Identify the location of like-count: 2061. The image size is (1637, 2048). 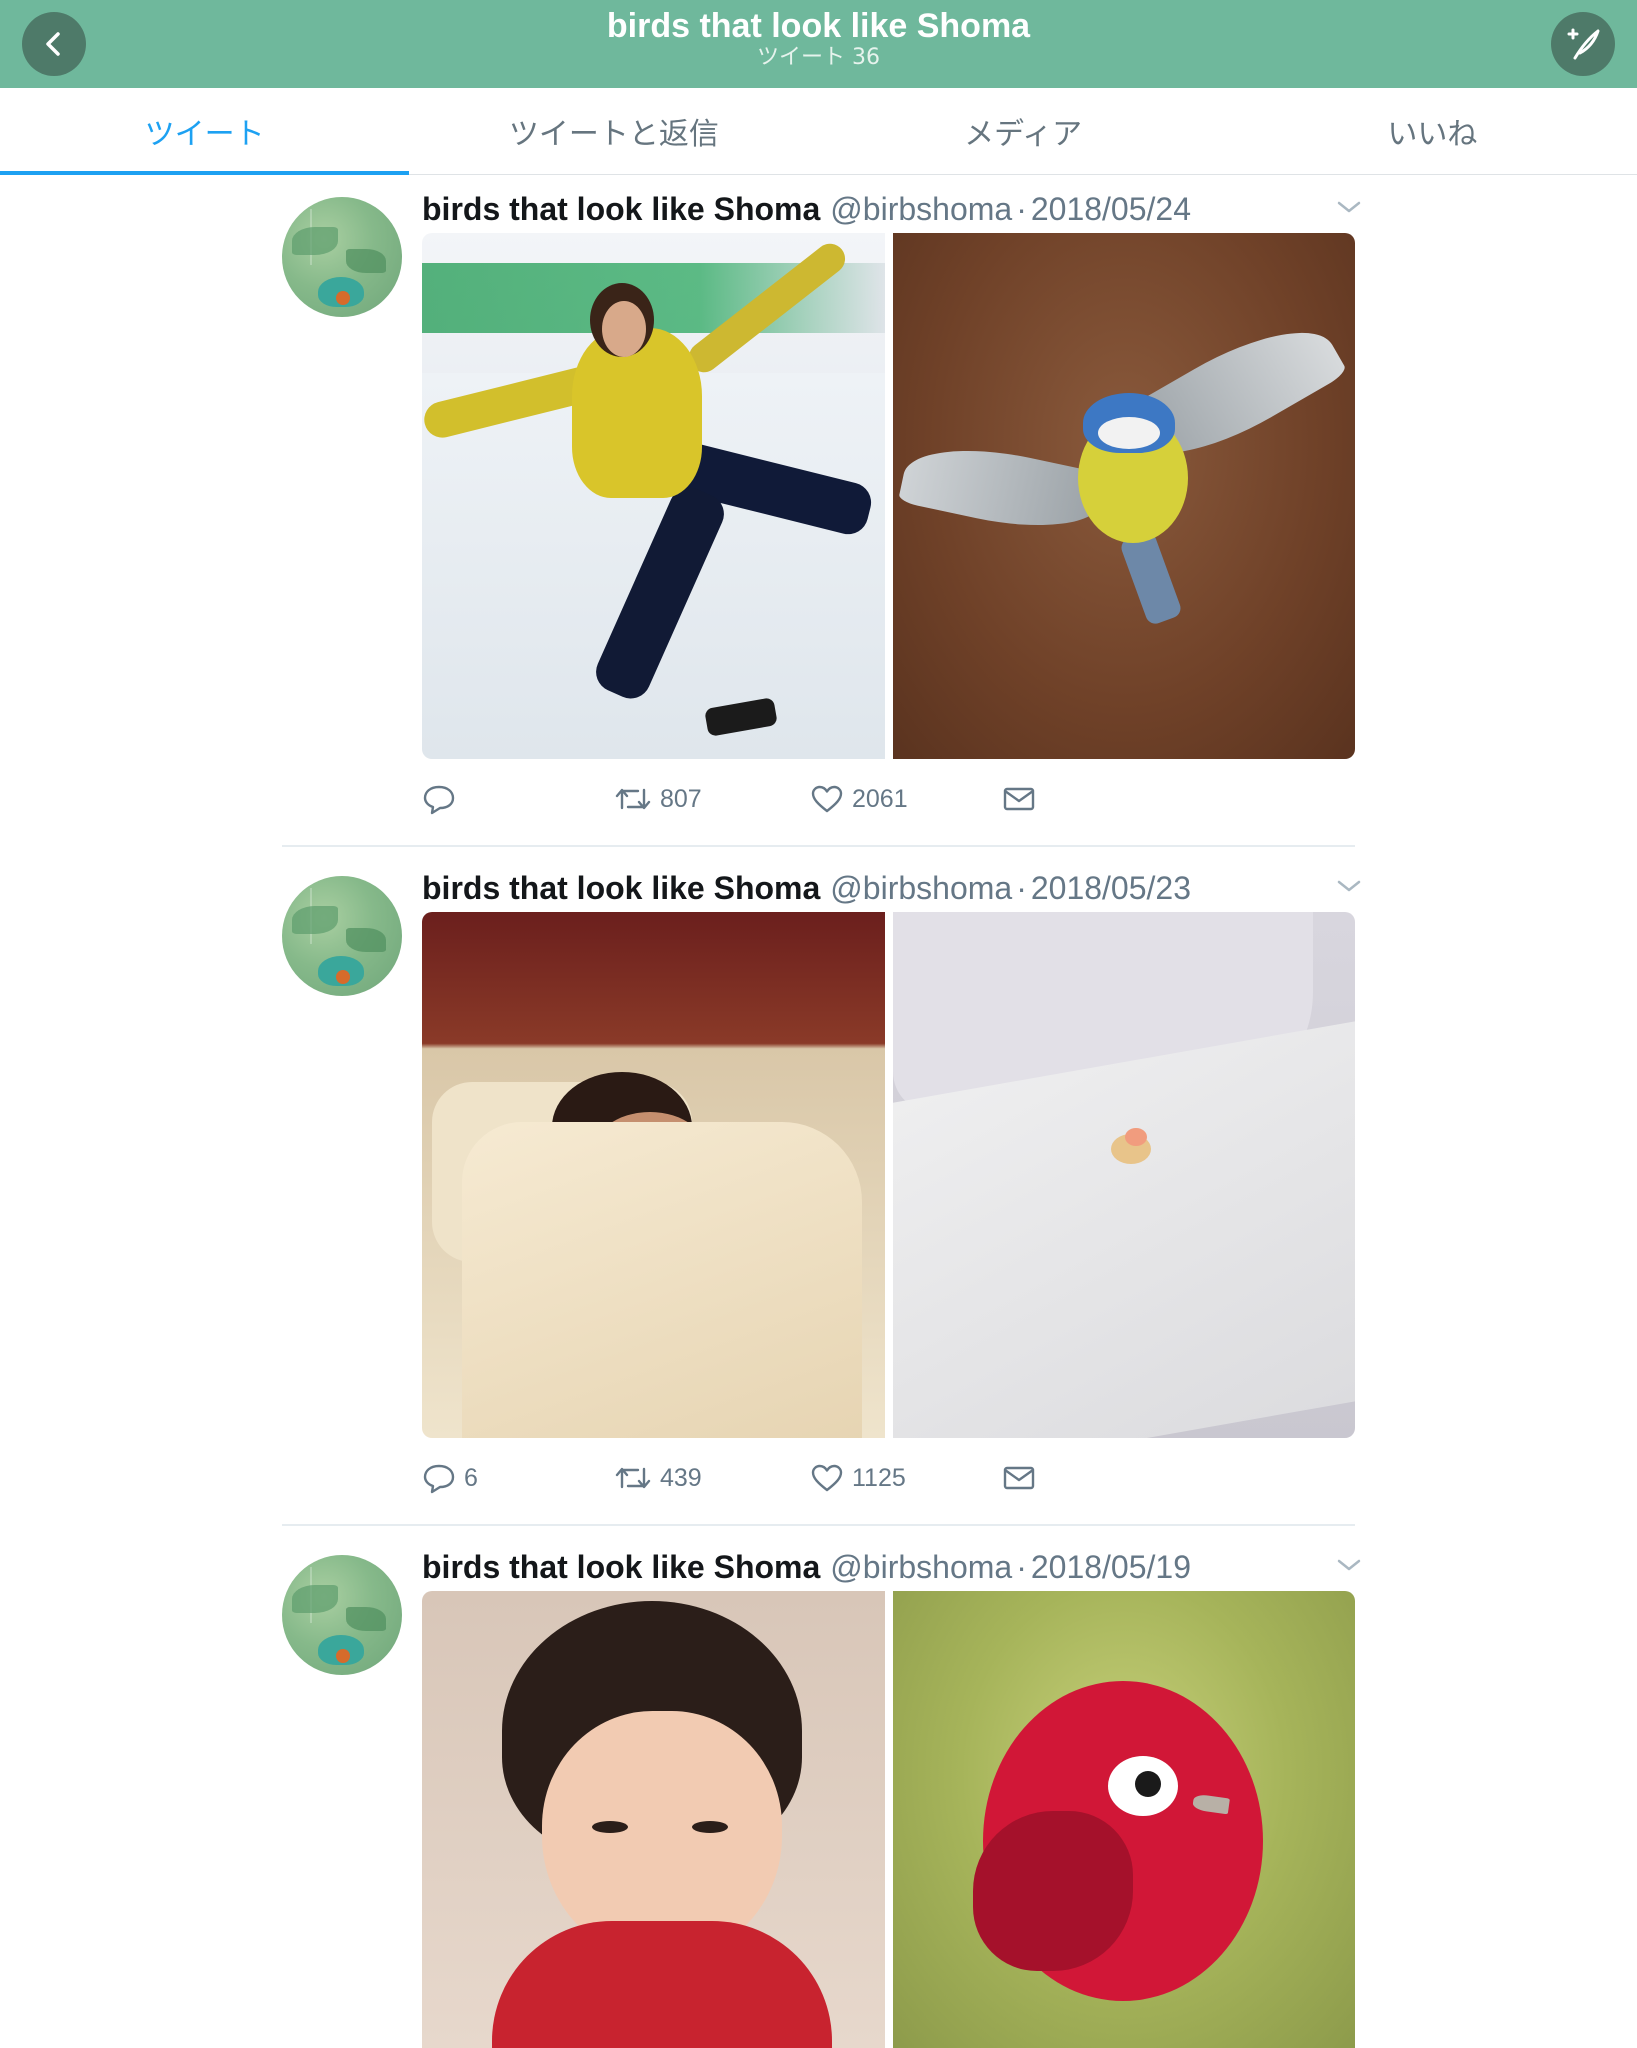
(880, 798).